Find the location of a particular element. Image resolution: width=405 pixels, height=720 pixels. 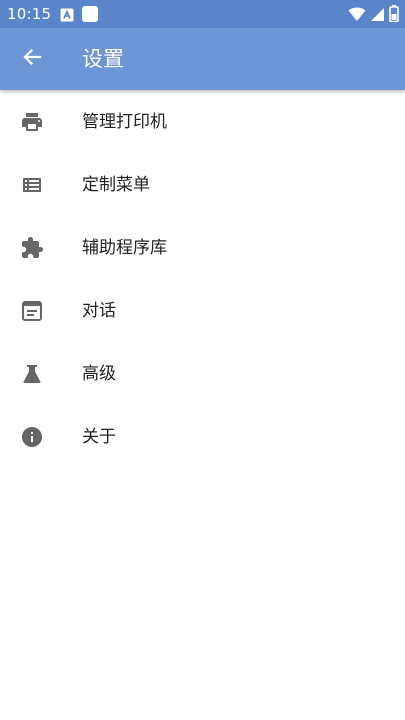

dialog-icon is located at coordinates (32, 311).